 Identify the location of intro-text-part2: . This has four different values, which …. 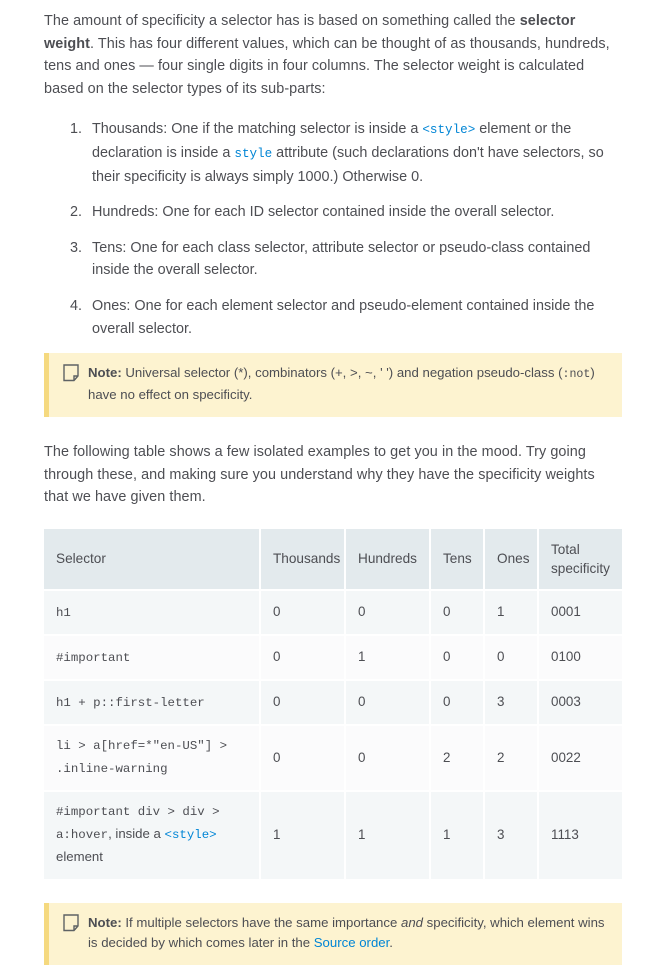
(327, 66).